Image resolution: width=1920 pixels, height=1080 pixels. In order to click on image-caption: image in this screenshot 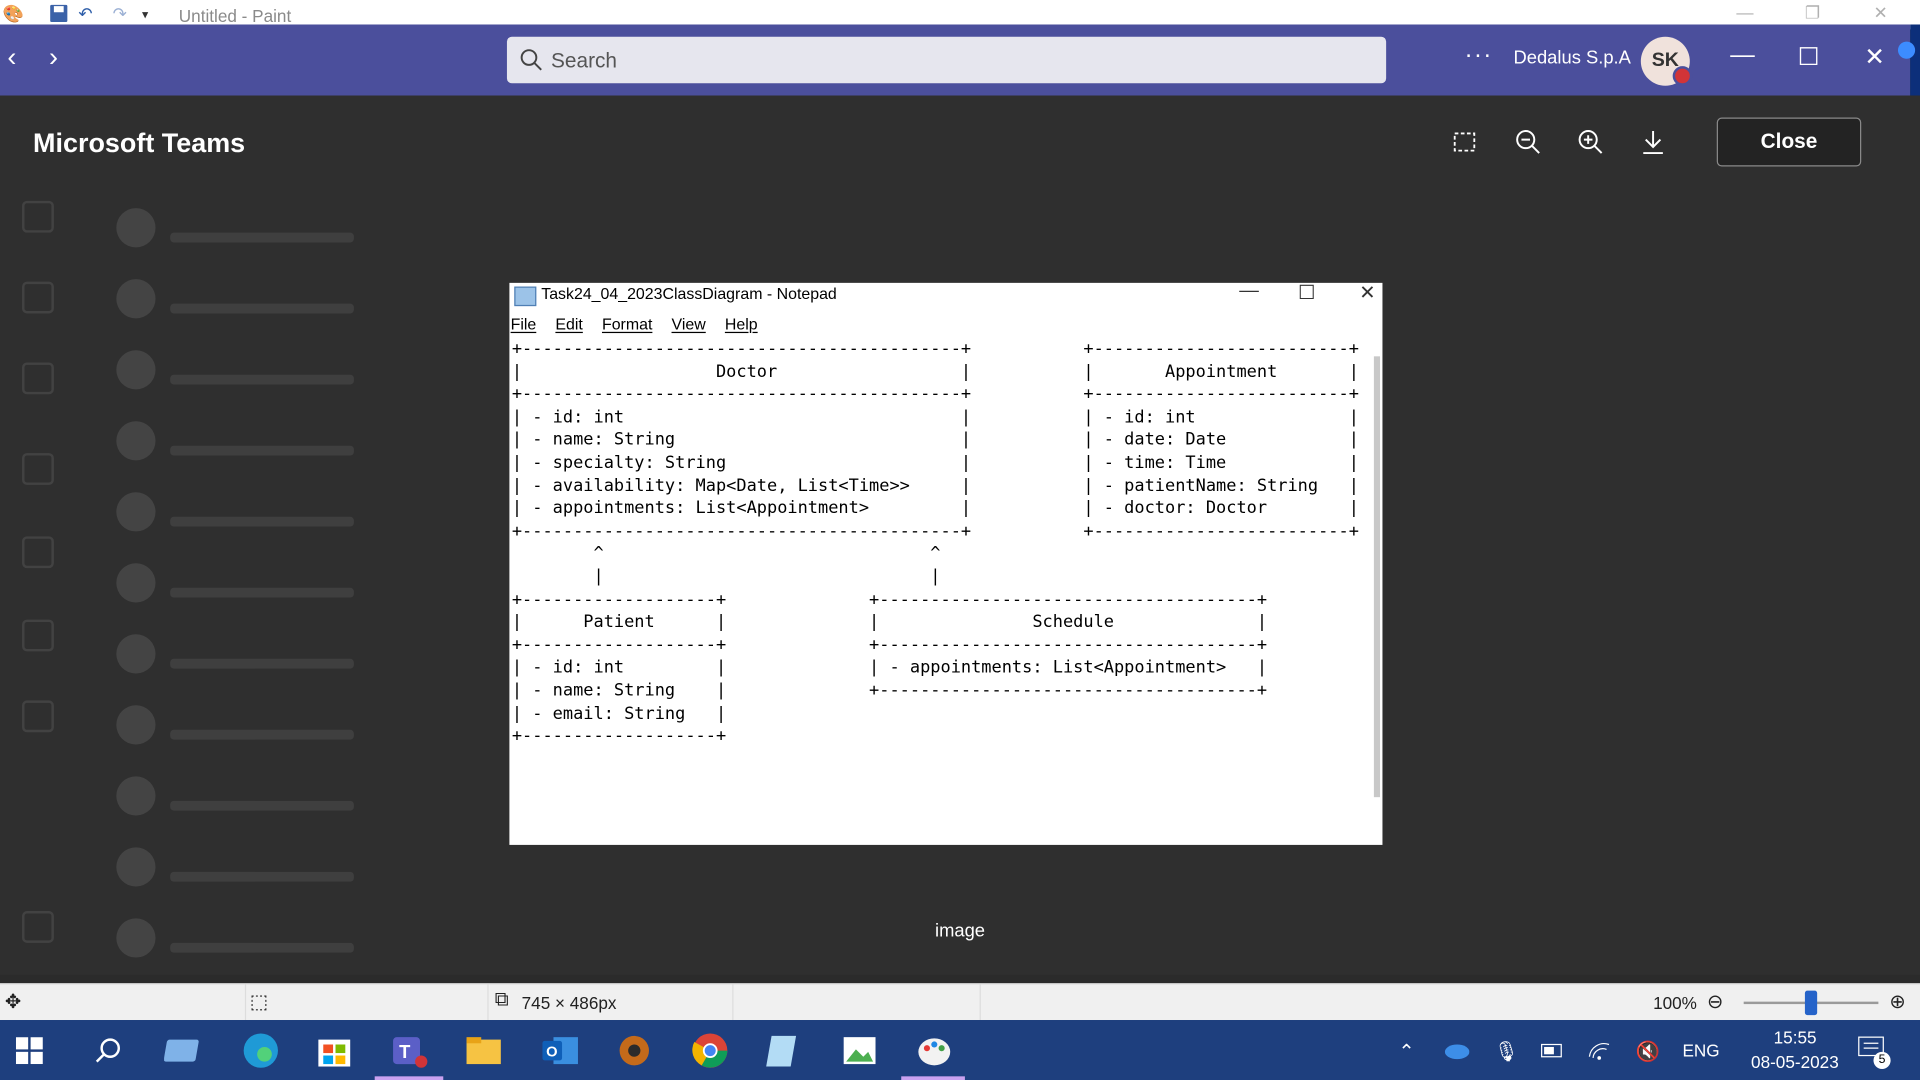, I will do `click(960, 931)`.